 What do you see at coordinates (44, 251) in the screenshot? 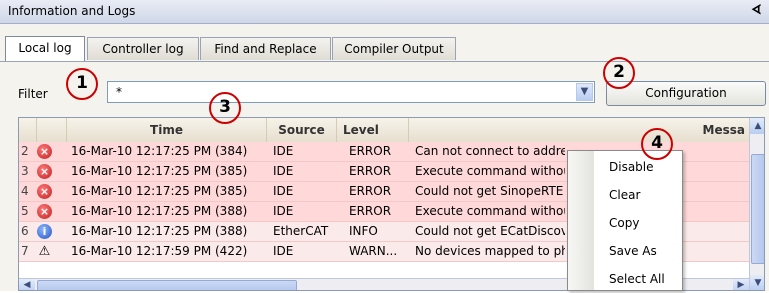
I see `warning-icon: ⚠` at bounding box center [44, 251].